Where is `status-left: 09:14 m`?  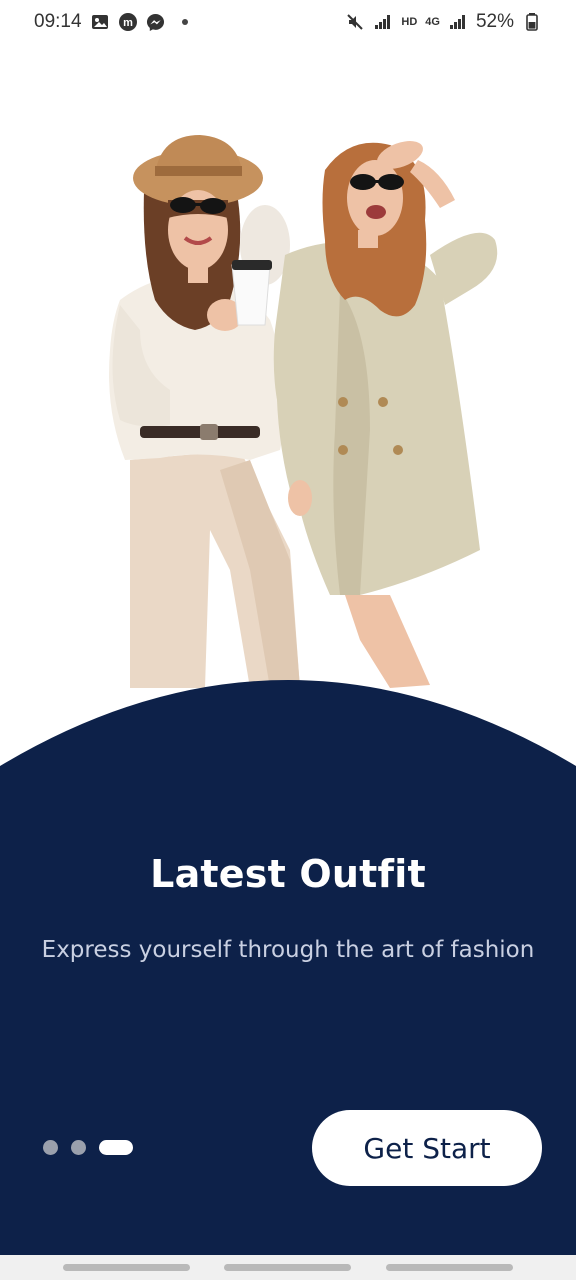
status-left: 09:14 m is located at coordinates (111, 22).